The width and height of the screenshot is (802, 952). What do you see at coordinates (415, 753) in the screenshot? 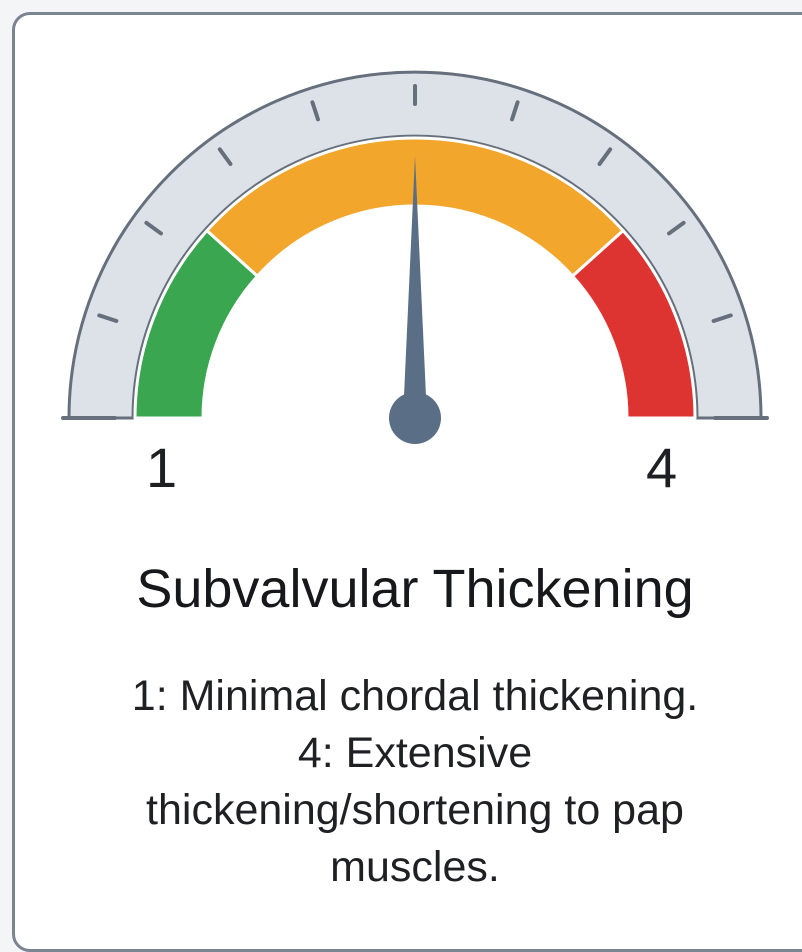
I see `description-line-2: 4: Extensive` at bounding box center [415, 753].